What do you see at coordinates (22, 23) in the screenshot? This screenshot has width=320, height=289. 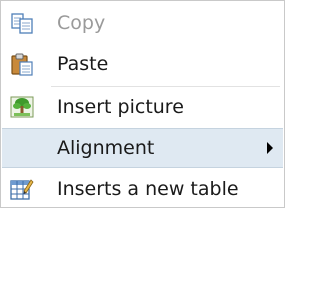 I see `copy-icon` at bounding box center [22, 23].